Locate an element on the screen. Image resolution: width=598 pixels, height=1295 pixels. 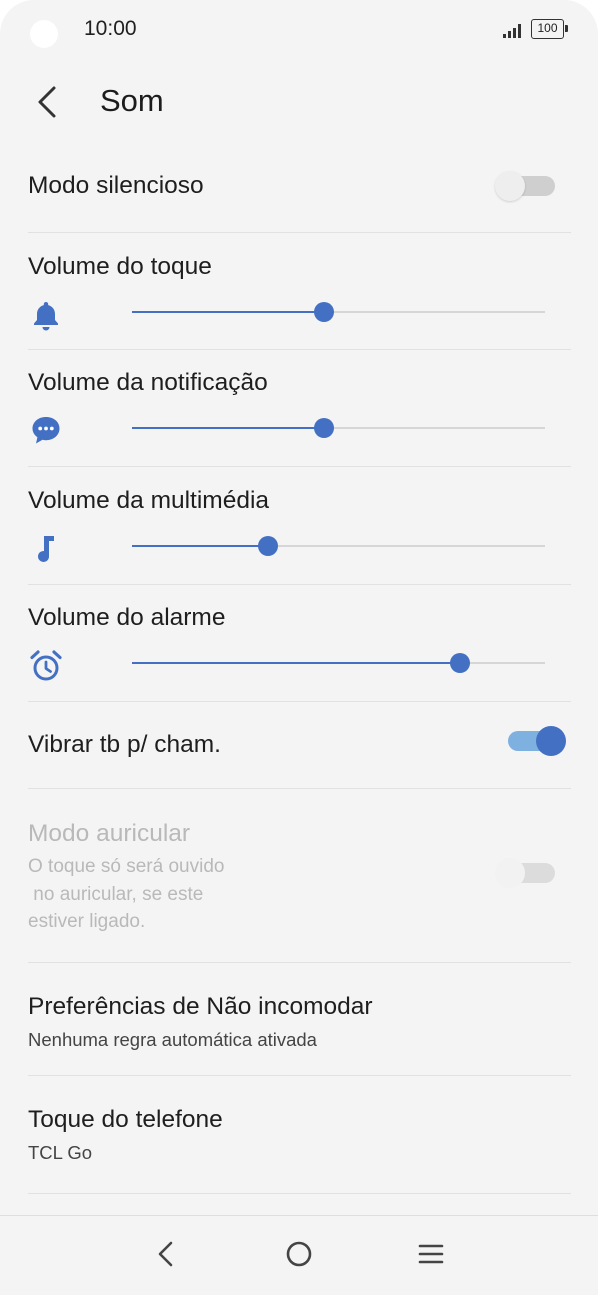
chat-bubble-icon is located at coordinates (46, 430).